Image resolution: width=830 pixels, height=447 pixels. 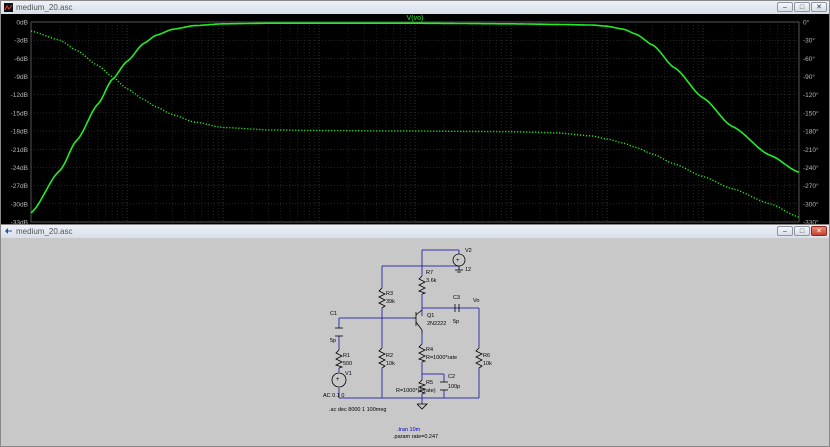 What do you see at coordinates (358, 410) in the screenshot?
I see `ac-directive: .ac dec 8000 1 100meg` at bounding box center [358, 410].